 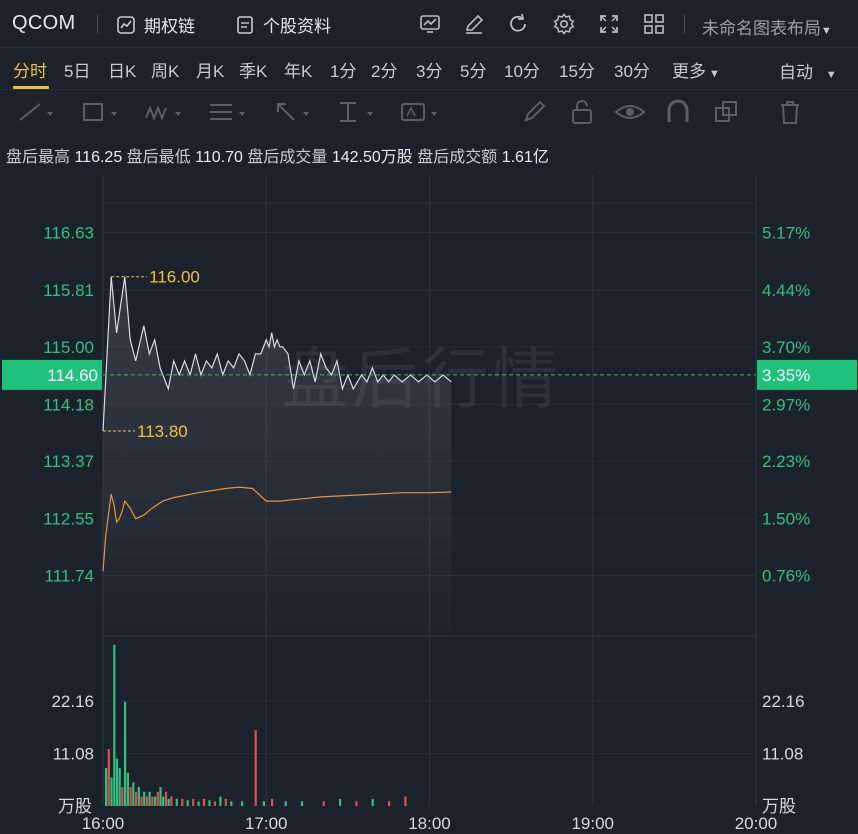 I want to click on header-divider, so click(x=97, y=24).